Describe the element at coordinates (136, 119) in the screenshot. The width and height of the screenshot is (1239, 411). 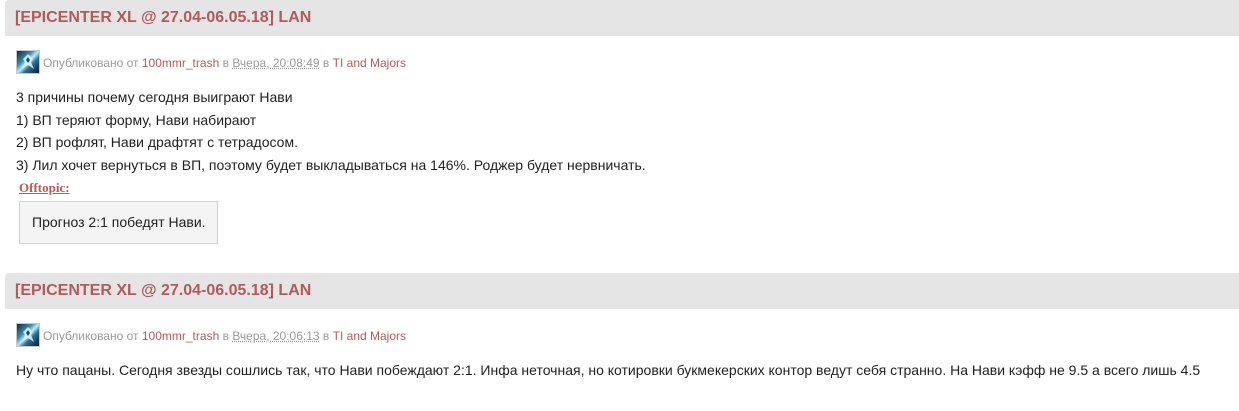
I see `content-line: 1) ВП теряют форму, Нави набирают` at that location.